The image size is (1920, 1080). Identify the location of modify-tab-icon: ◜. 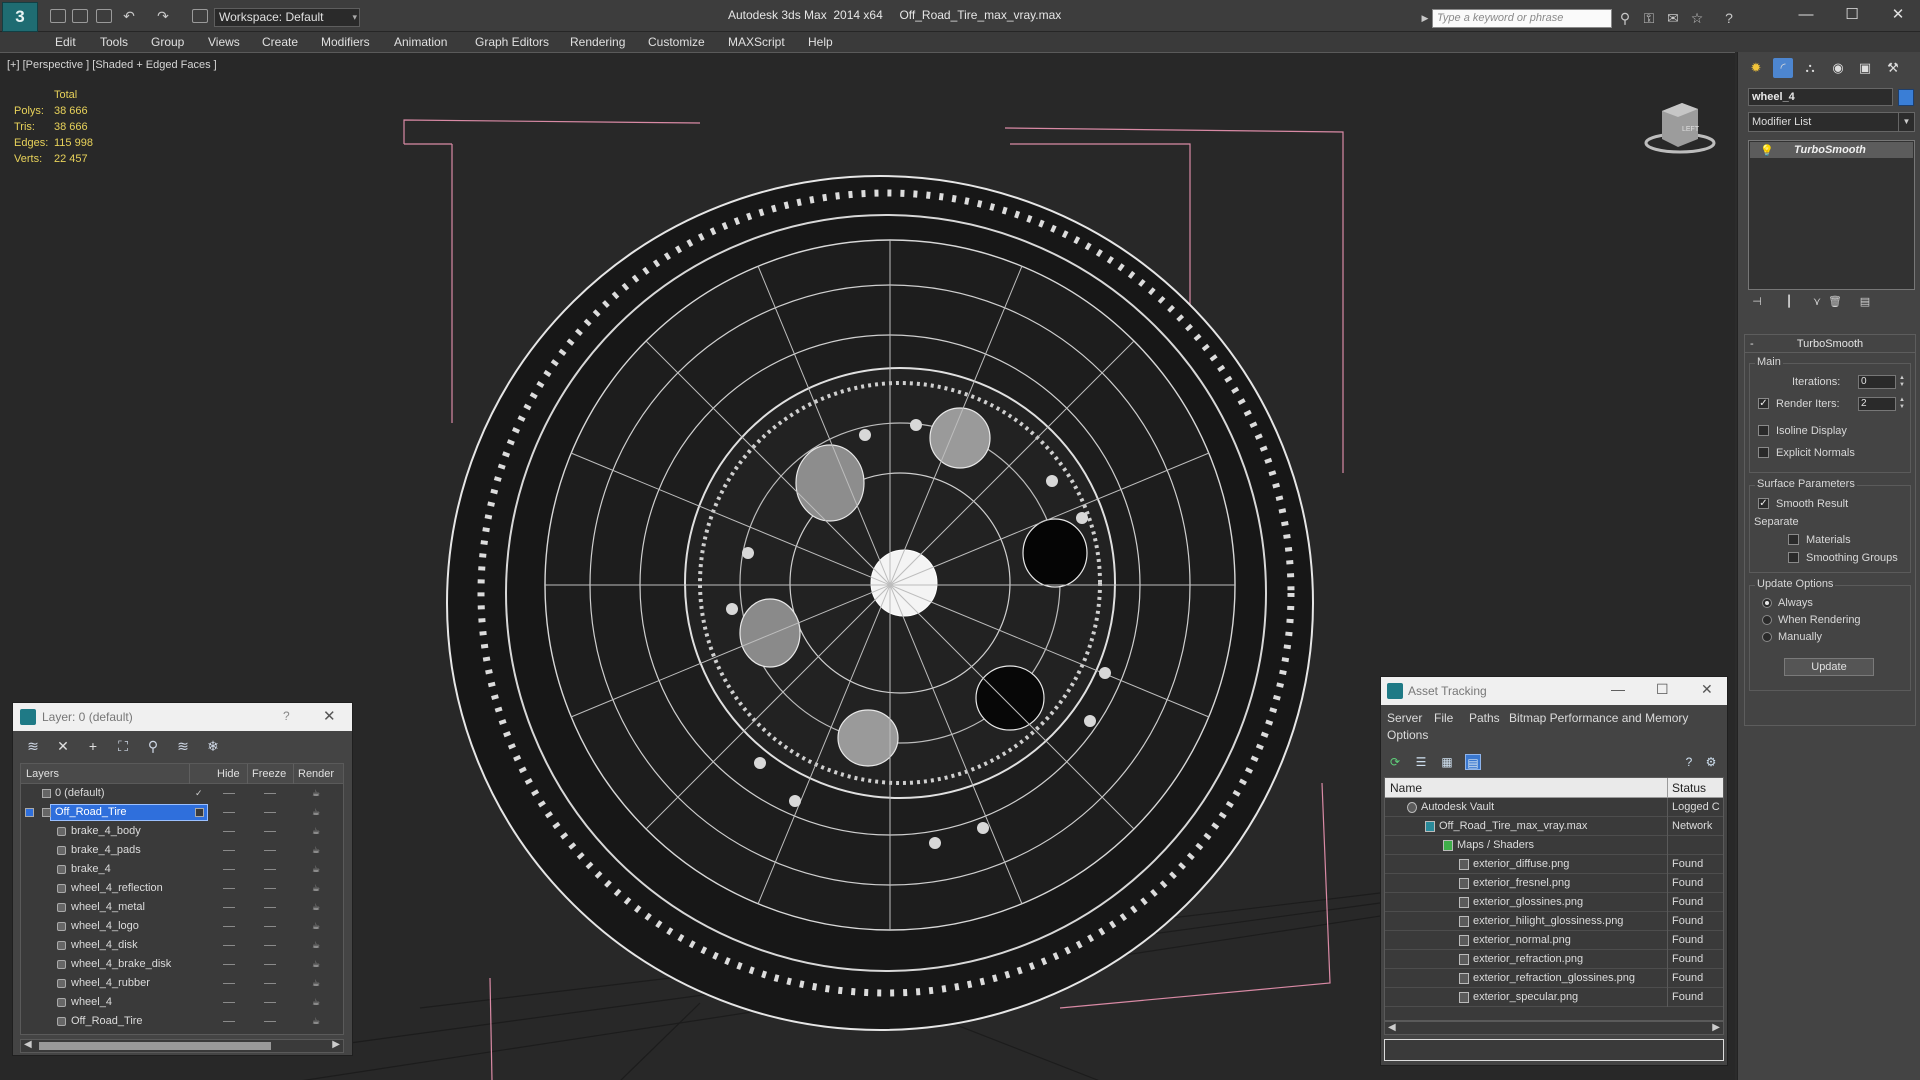
(1783, 68).